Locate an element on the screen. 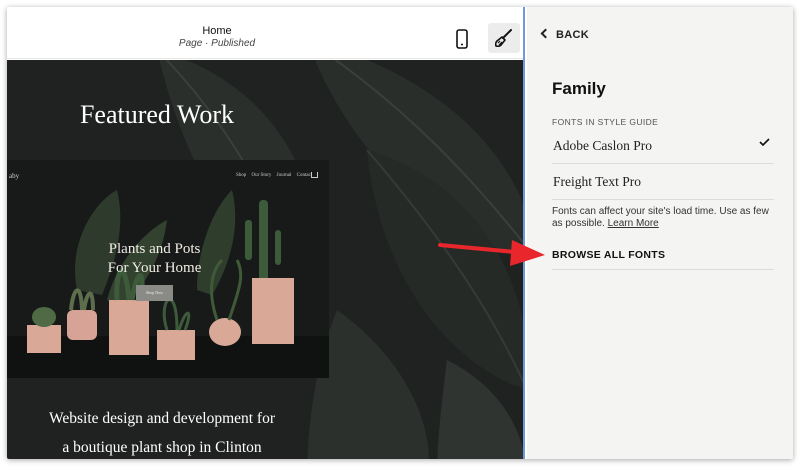  mockup-shop-button: Shop Now is located at coordinates (154, 293).